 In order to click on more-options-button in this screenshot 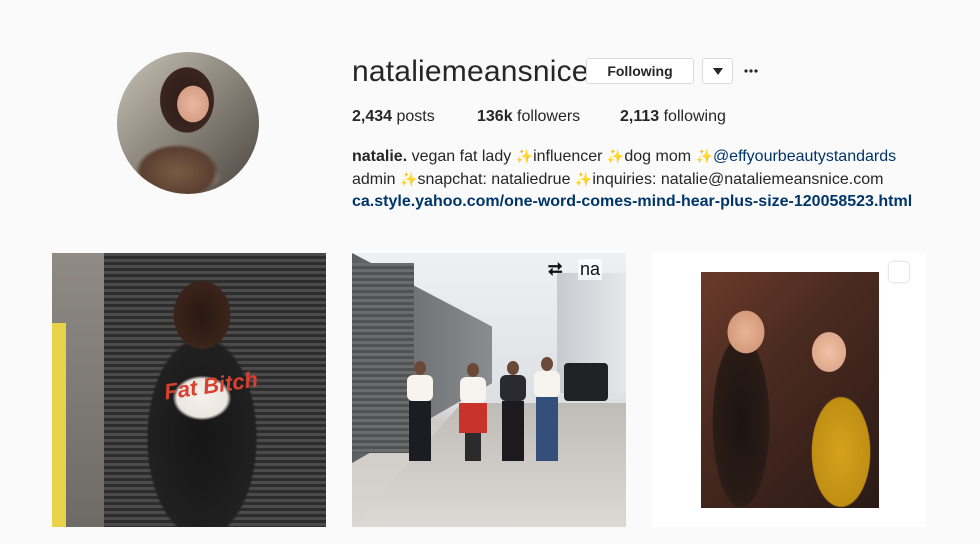, I will do `click(751, 71)`.